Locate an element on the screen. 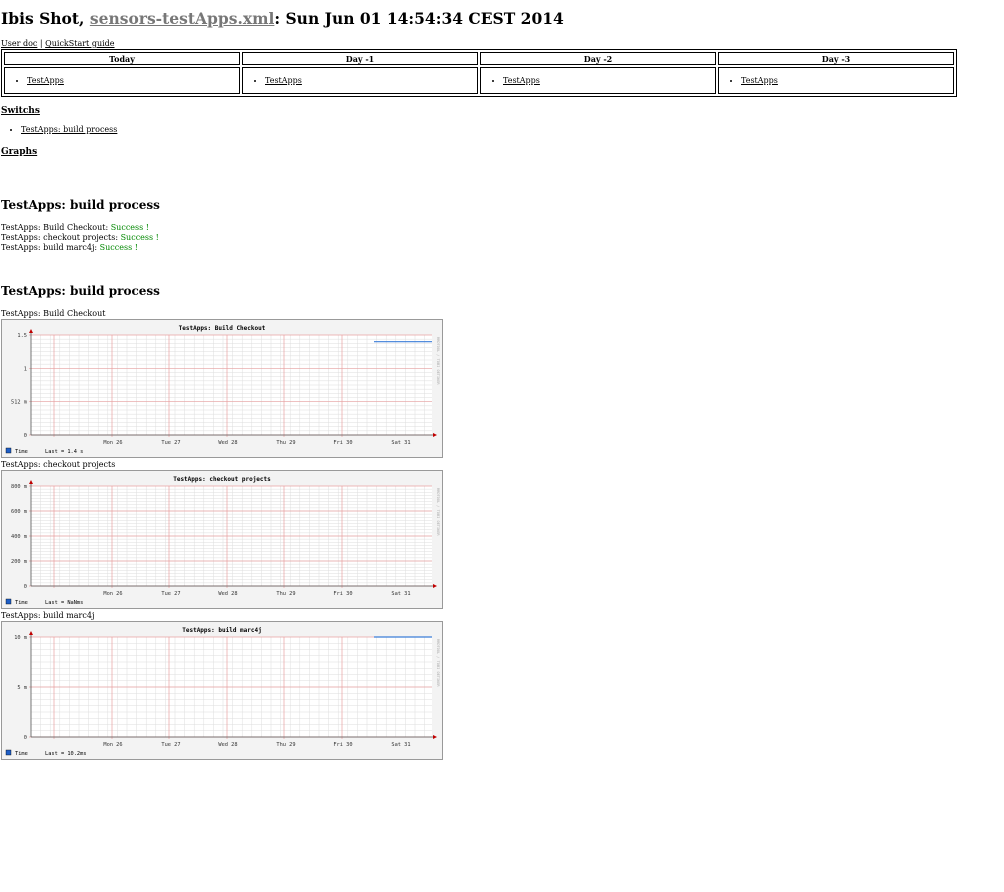  switchs-link: Switchs is located at coordinates (20, 111).